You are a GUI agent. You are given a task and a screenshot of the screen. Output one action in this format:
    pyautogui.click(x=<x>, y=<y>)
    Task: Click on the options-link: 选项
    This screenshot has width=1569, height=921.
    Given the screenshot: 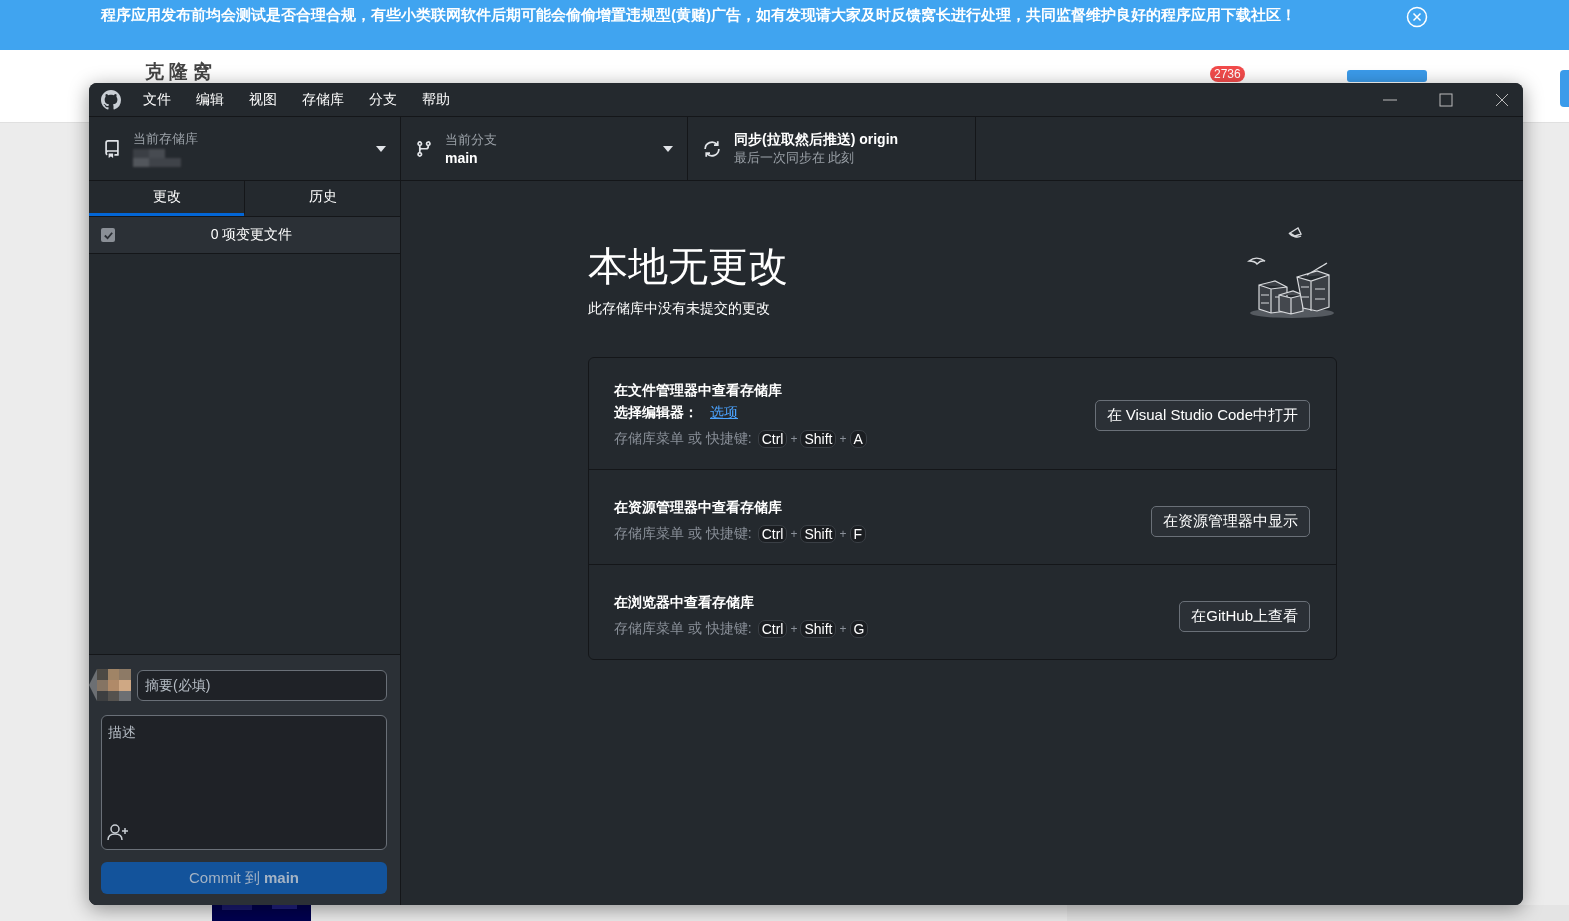 What is the action you would take?
    pyautogui.click(x=724, y=413)
    